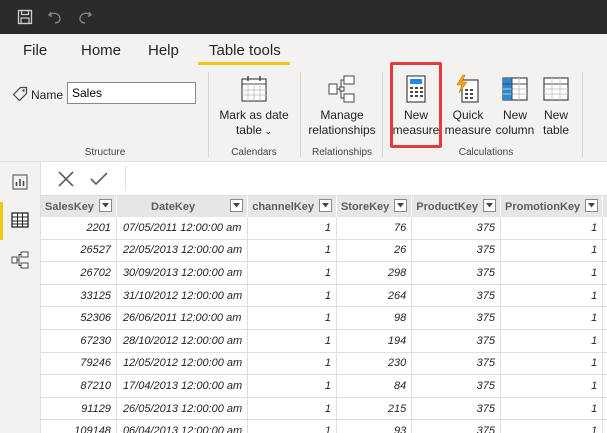 This screenshot has width=607, height=433. I want to click on table-cell: 07/05/2011 12:00:00 am, so click(182, 228).